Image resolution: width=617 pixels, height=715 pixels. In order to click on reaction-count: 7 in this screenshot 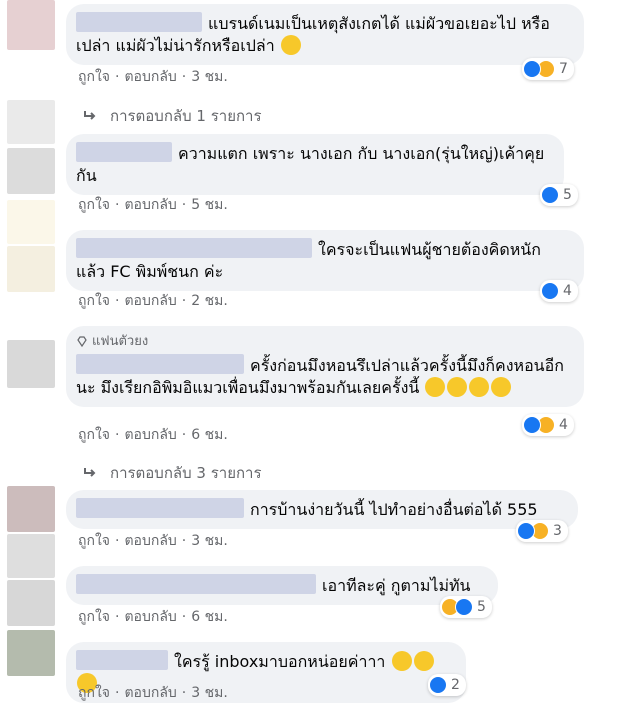, I will do `click(563, 69)`.